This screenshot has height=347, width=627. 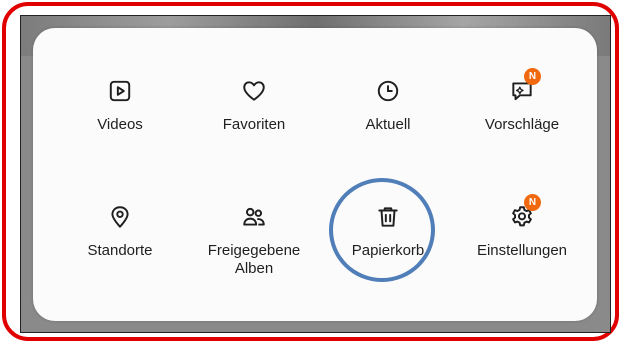 What do you see at coordinates (522, 250) in the screenshot?
I see `menu-item-label: Einstellungen` at bounding box center [522, 250].